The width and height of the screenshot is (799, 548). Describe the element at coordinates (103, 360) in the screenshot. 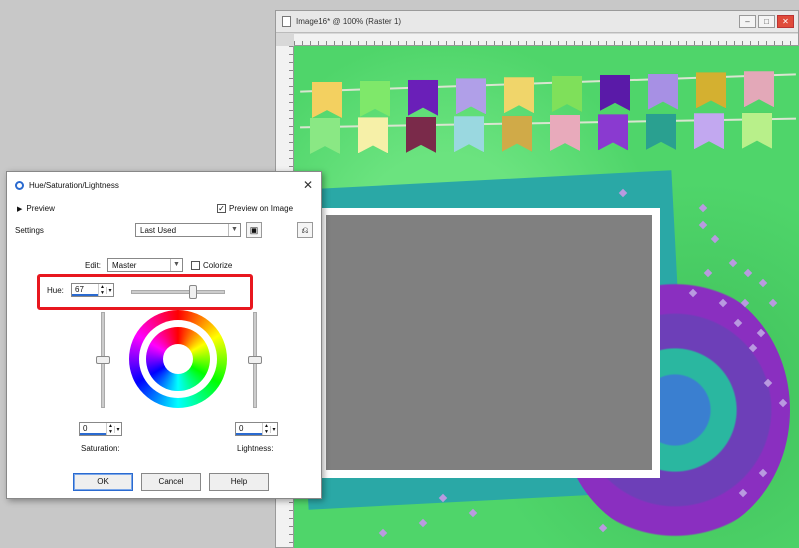

I see `saturation-slider-thumb` at that location.